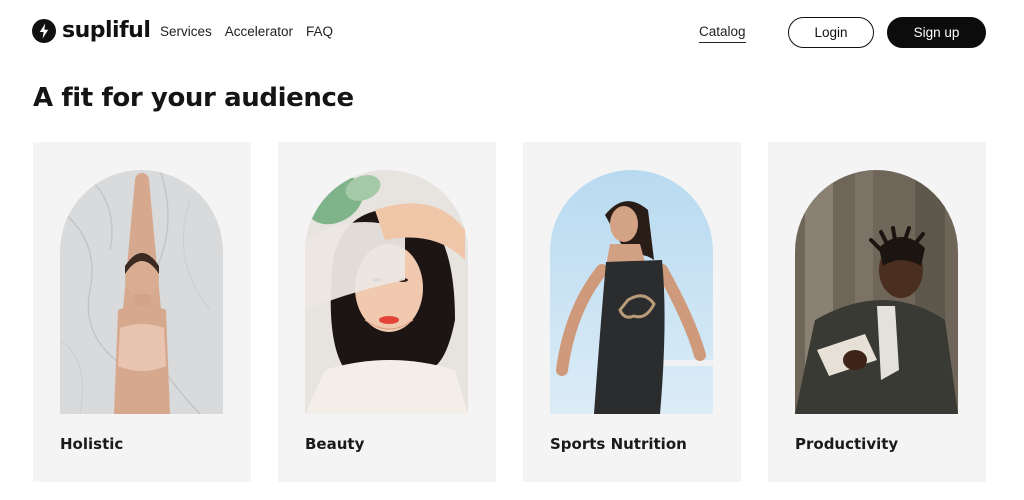 The height and width of the screenshot is (500, 1024). What do you see at coordinates (631, 292) in the screenshot?
I see `sports-nutrition-photo` at bounding box center [631, 292].